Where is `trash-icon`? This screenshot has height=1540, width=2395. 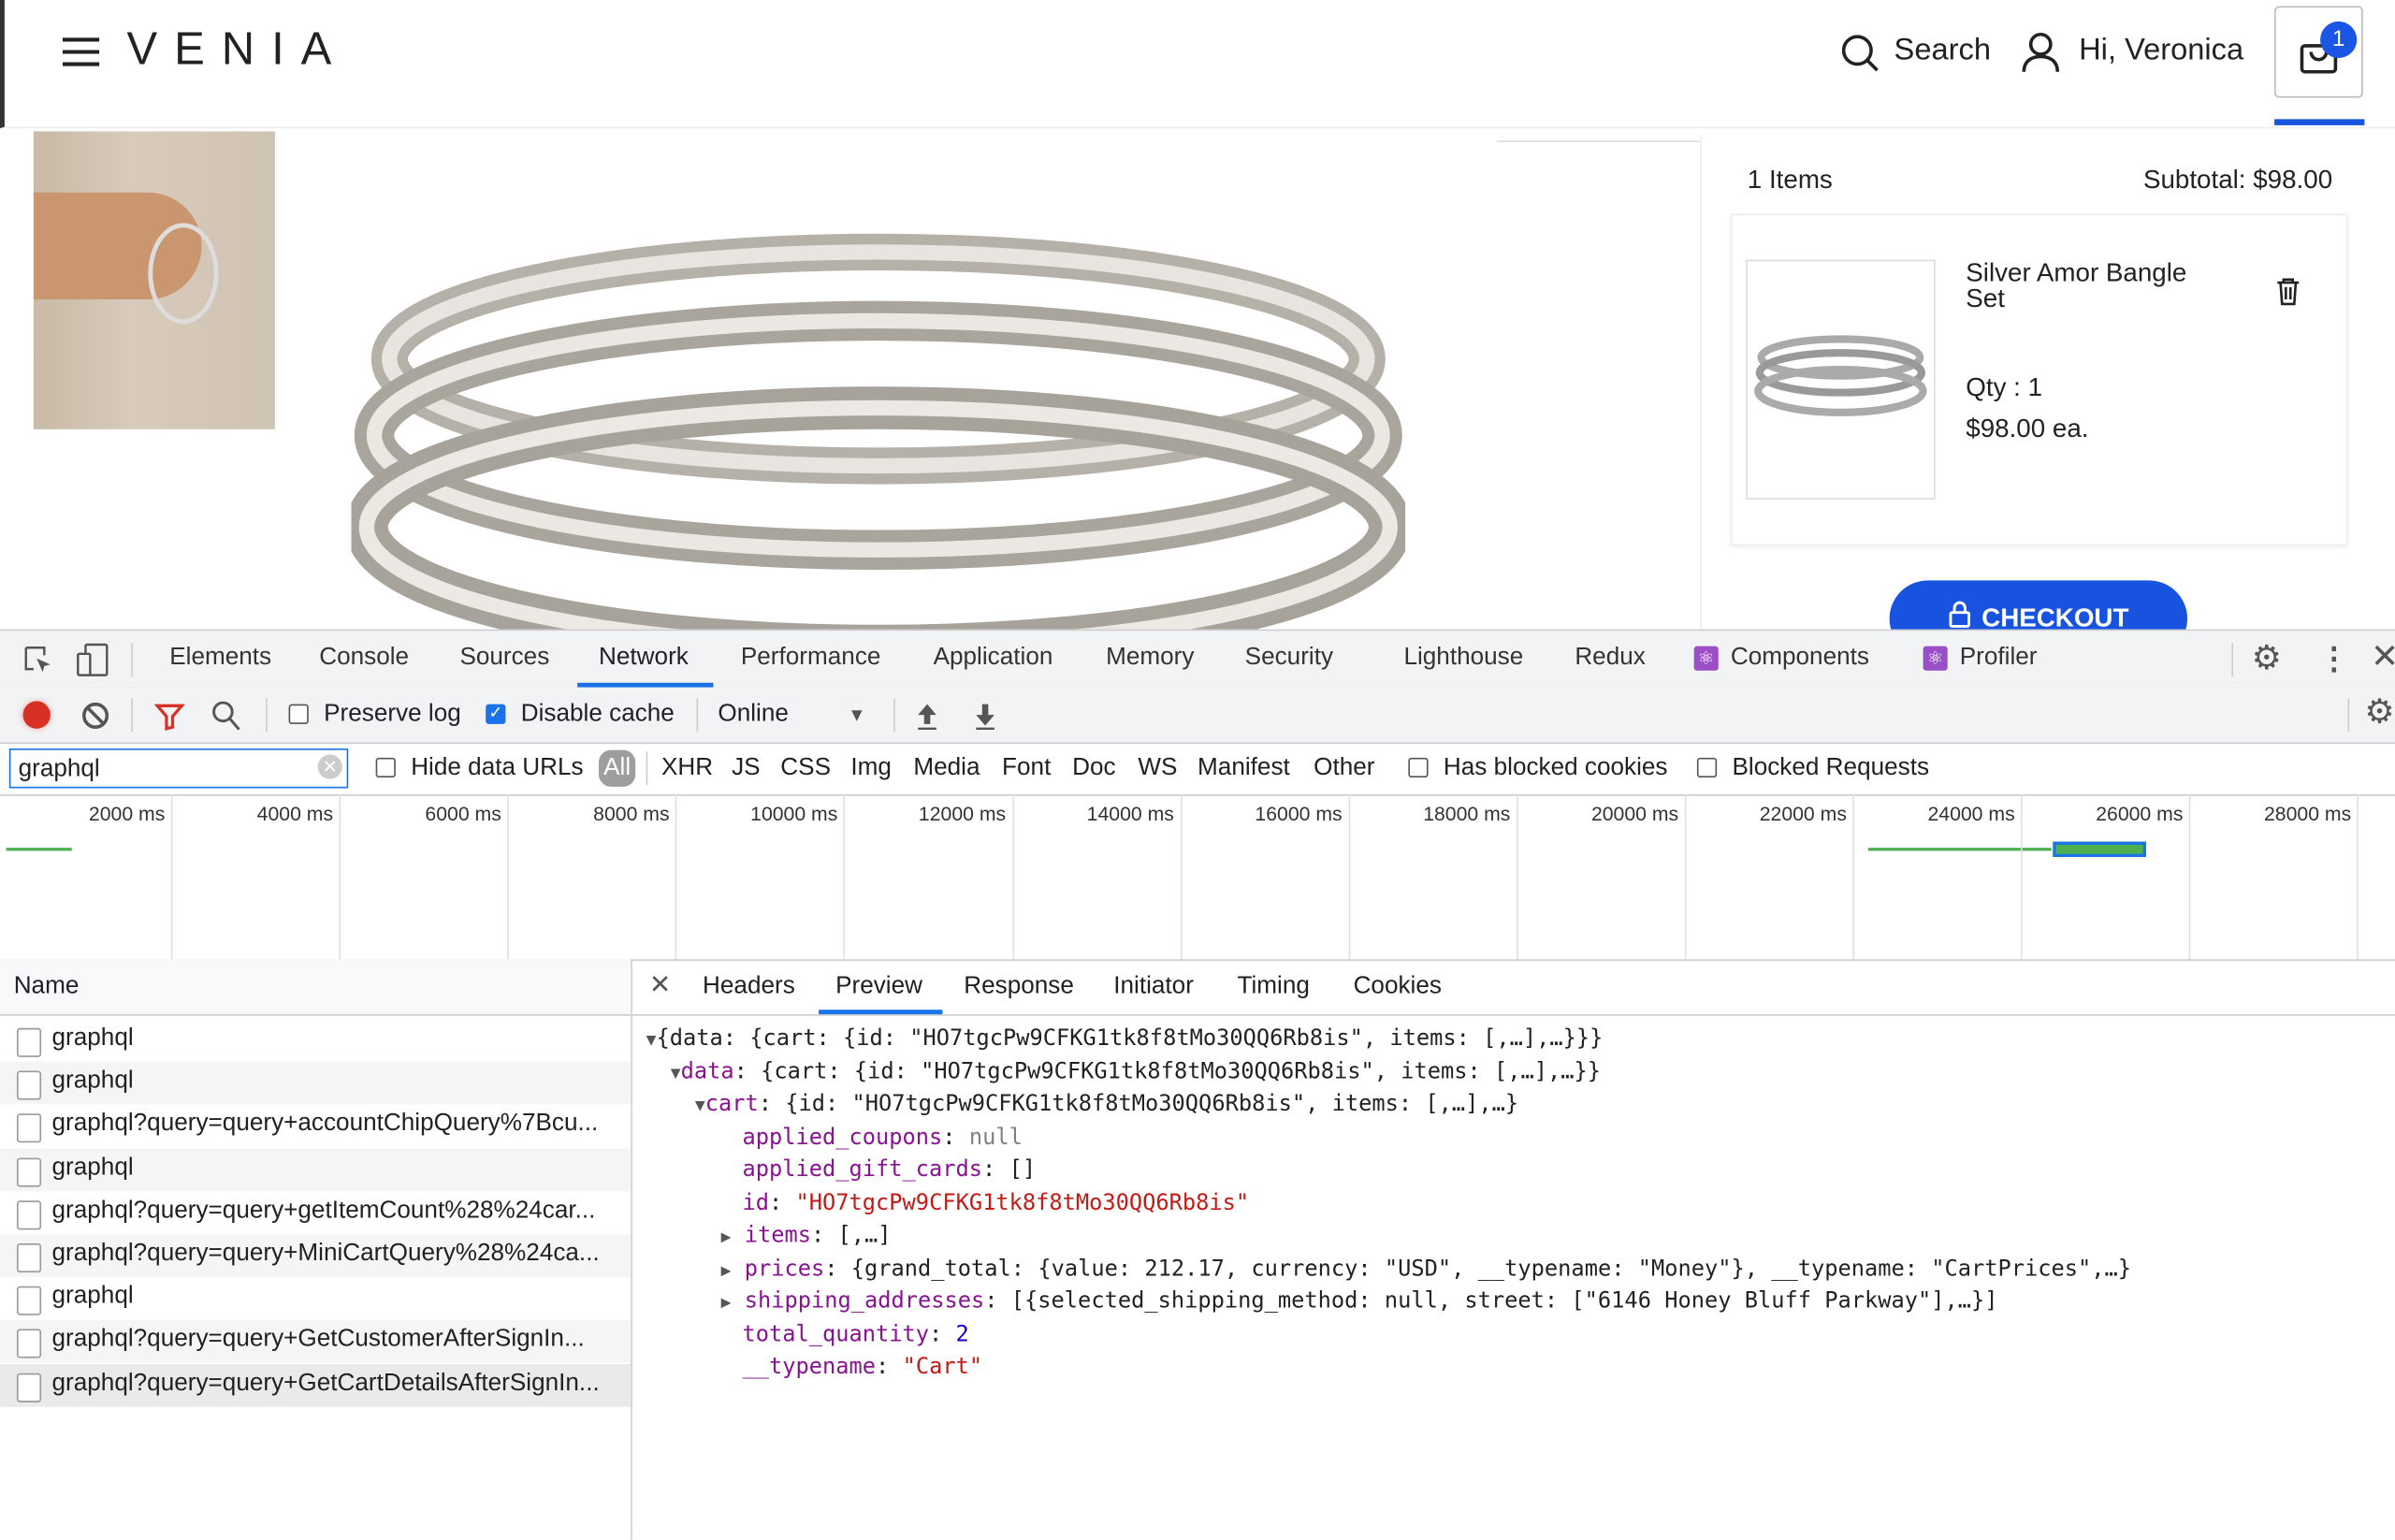 trash-icon is located at coordinates (2287, 292).